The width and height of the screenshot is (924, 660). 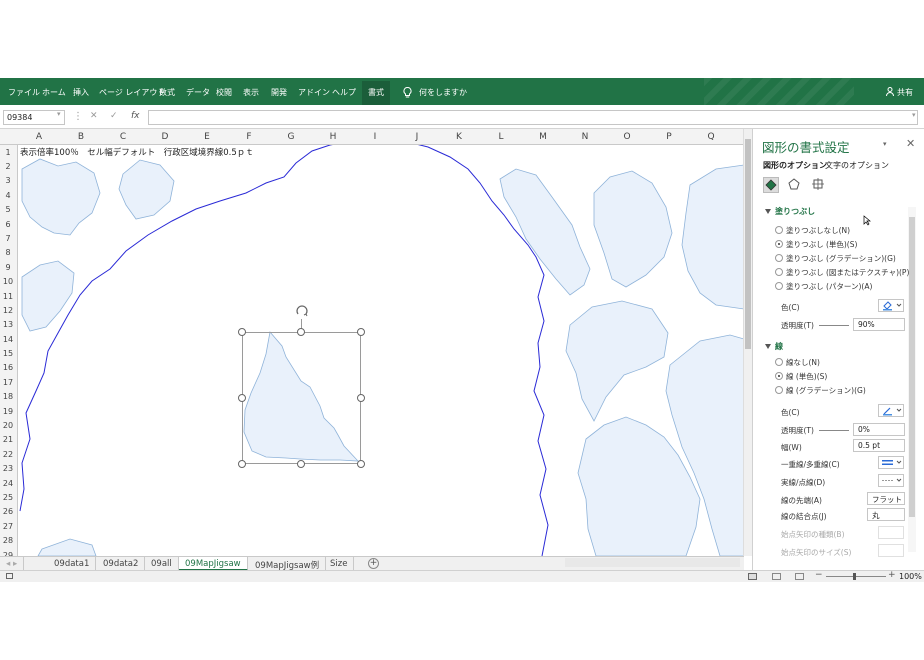 I want to click on horizontal-scrollbar, so click(x=652, y=562).